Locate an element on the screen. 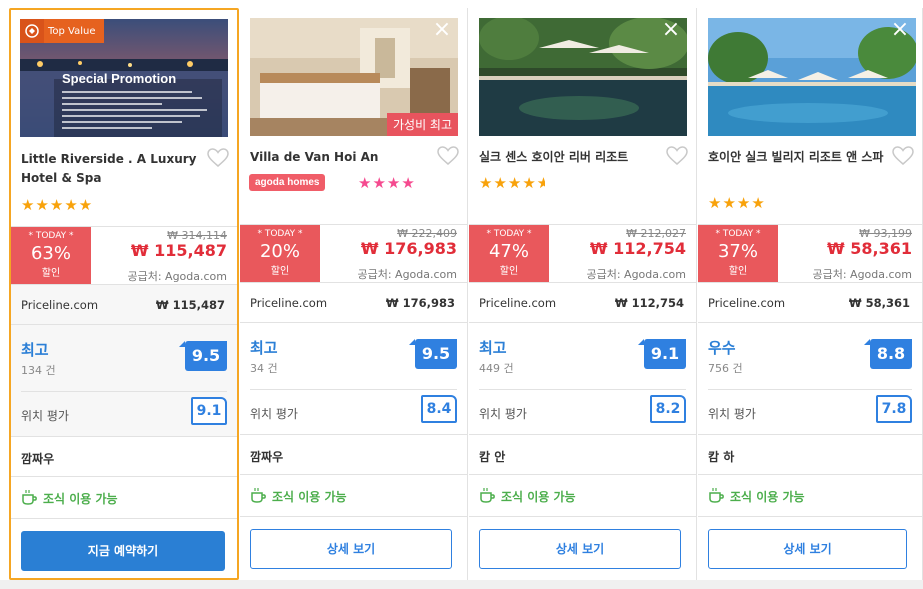 The image size is (923, 589). button-row: 지금 예약하기 is located at coordinates (124, 550).